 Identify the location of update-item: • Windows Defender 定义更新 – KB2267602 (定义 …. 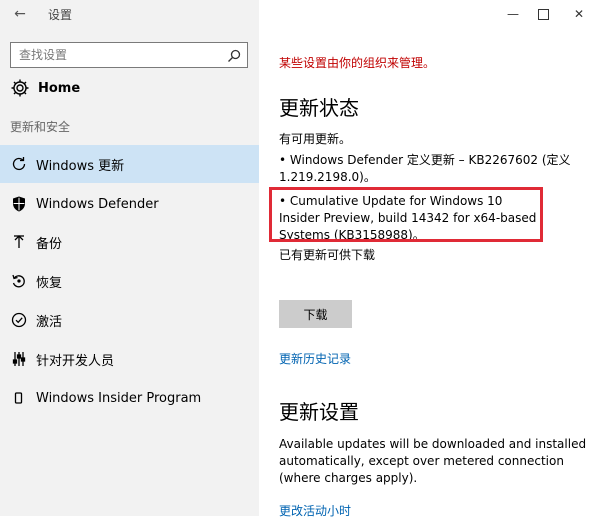
(425, 168).